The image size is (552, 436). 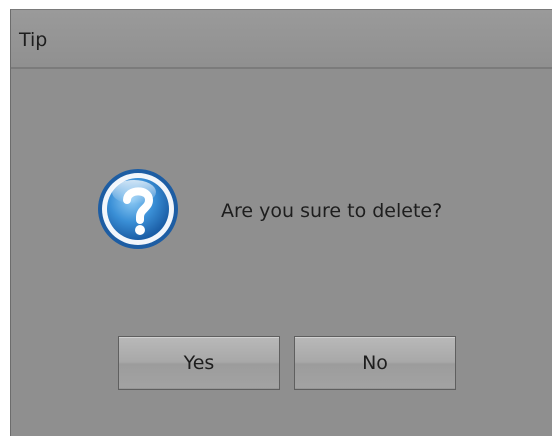 I want to click on dialog-message: Are you sure to delete?, so click(x=332, y=211).